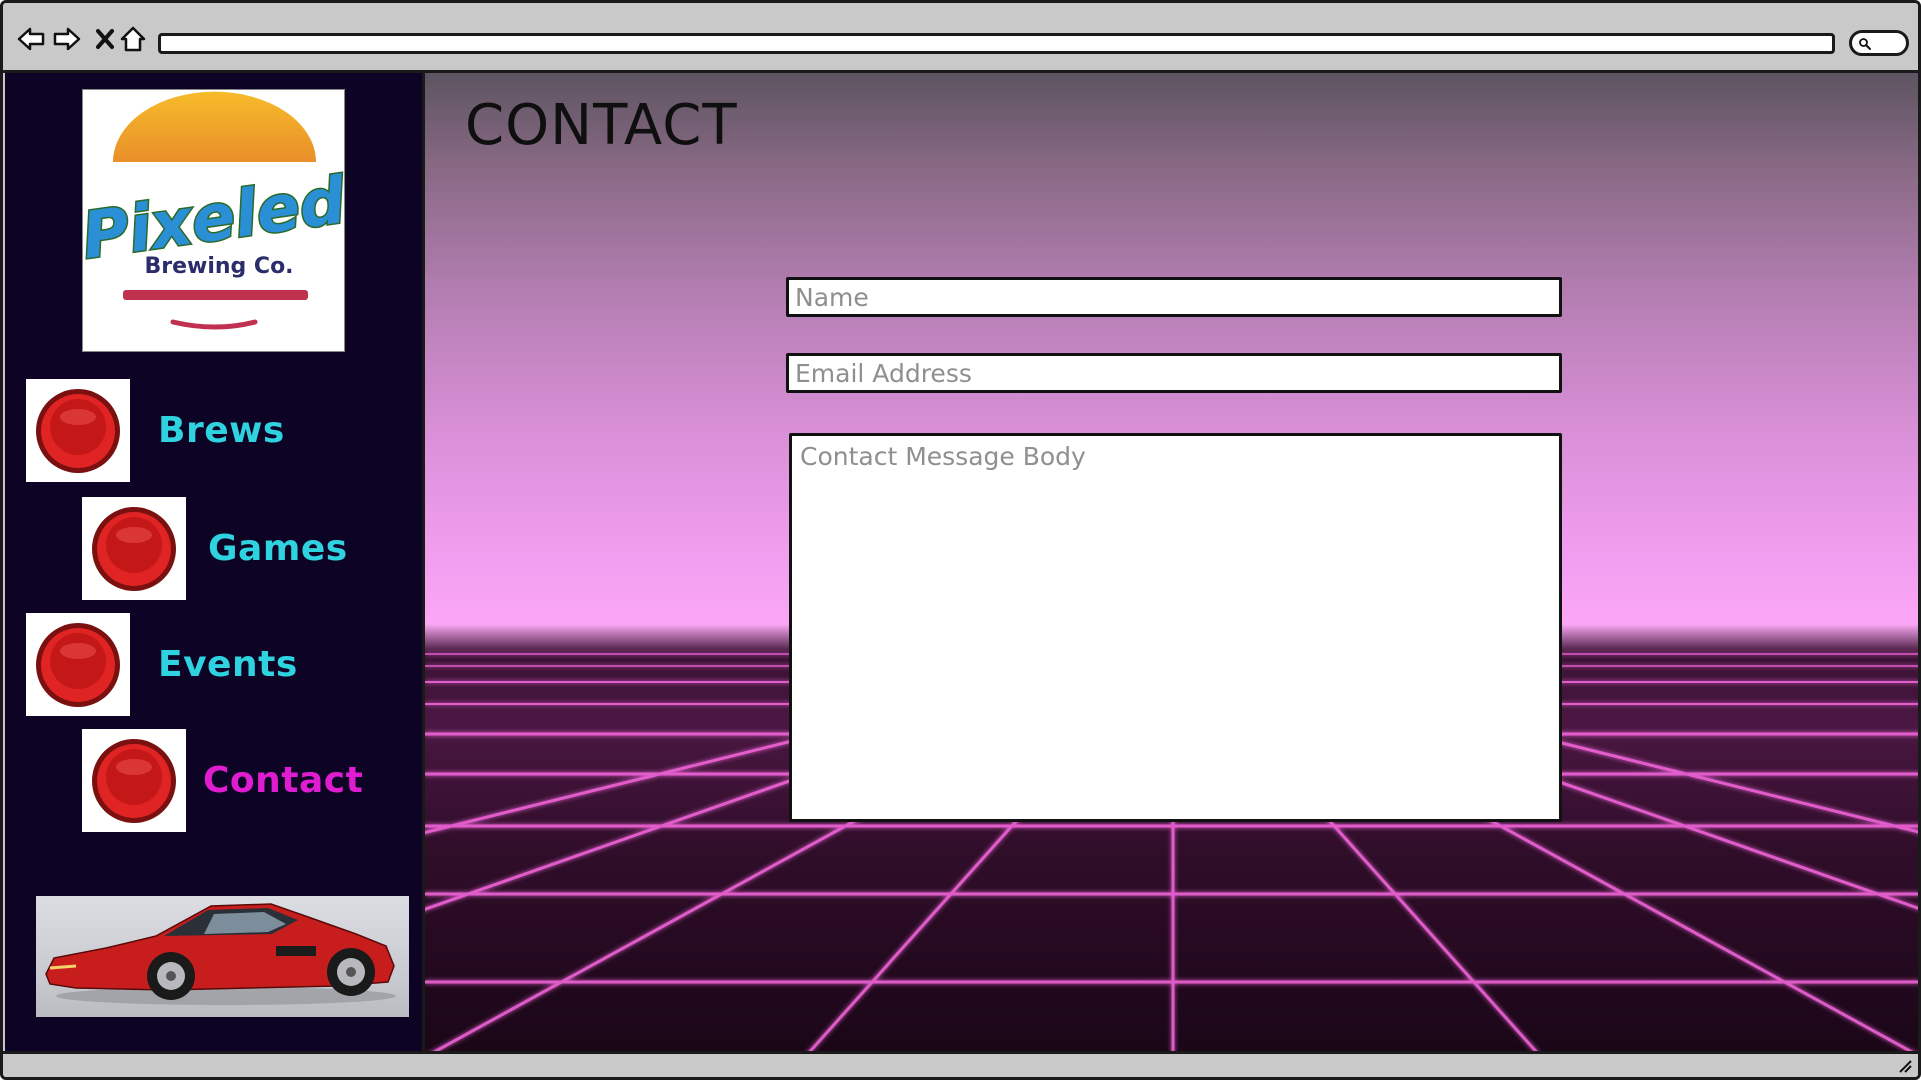  Describe the element at coordinates (105, 39) in the screenshot. I see `close-icon` at that location.